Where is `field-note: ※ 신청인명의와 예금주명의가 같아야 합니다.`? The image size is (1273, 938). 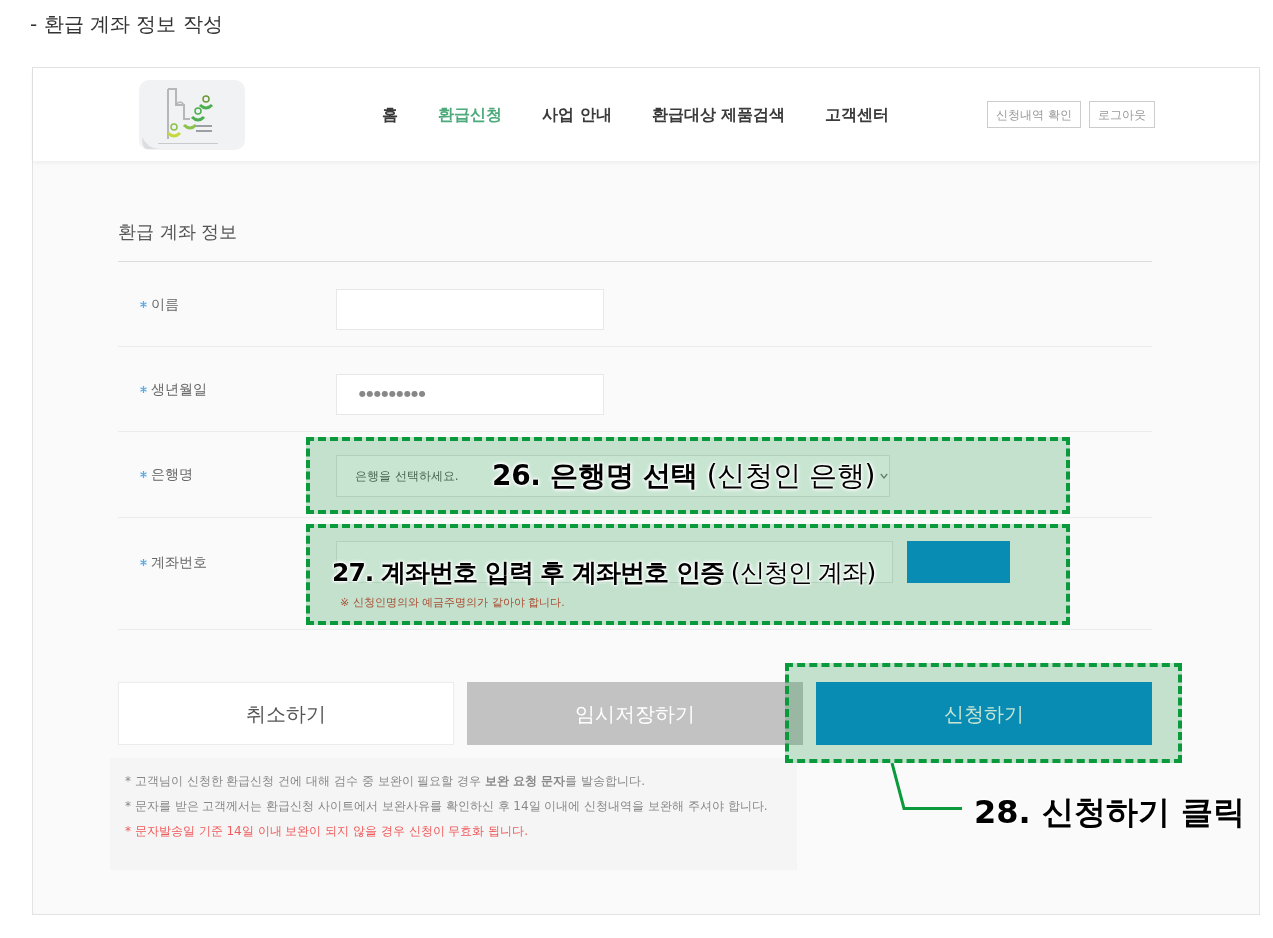
field-note: ※ 신청인명의와 예금주명의가 같아야 합니다. is located at coordinates (452, 603).